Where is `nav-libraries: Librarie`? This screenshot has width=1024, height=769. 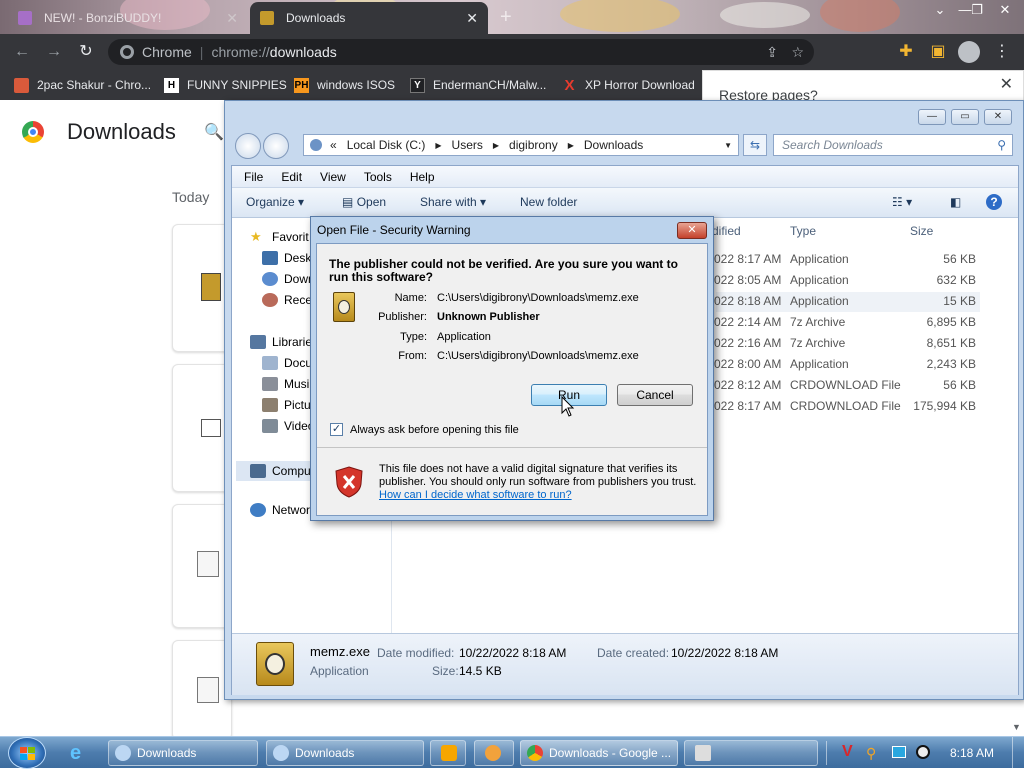
nav-libraries: Librarie is located at coordinates (281, 342).